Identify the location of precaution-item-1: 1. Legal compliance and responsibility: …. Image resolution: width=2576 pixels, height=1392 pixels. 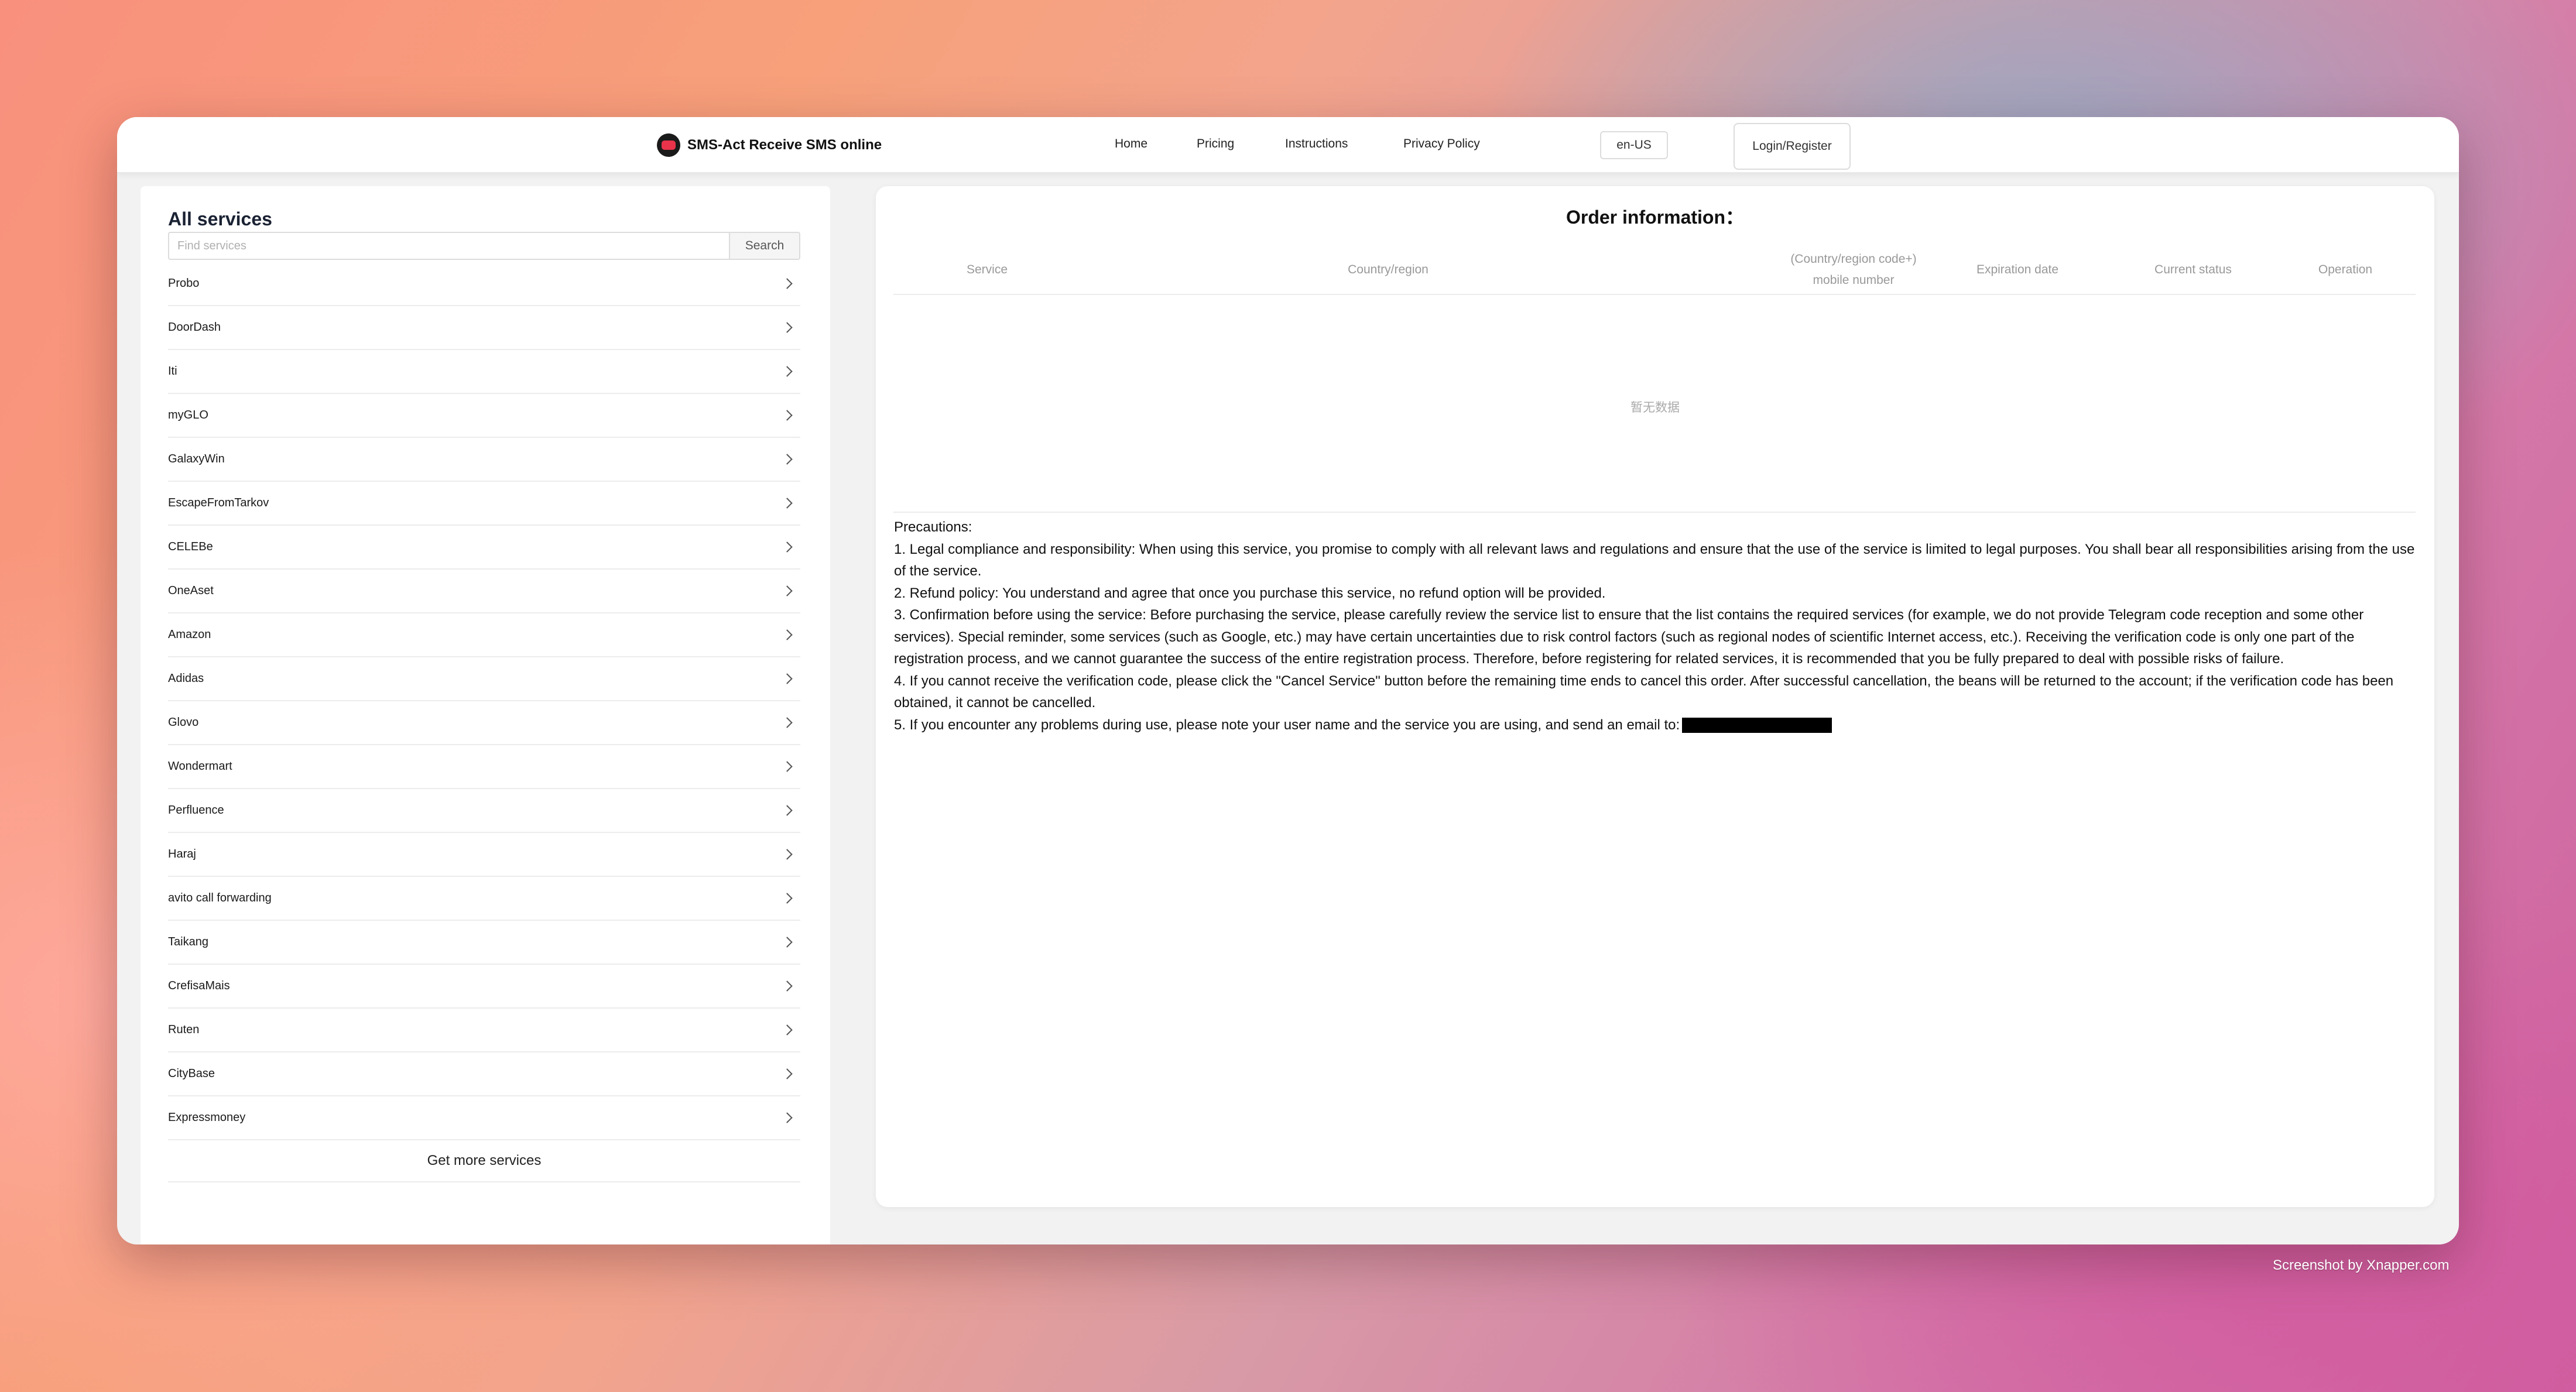
(1654, 560).